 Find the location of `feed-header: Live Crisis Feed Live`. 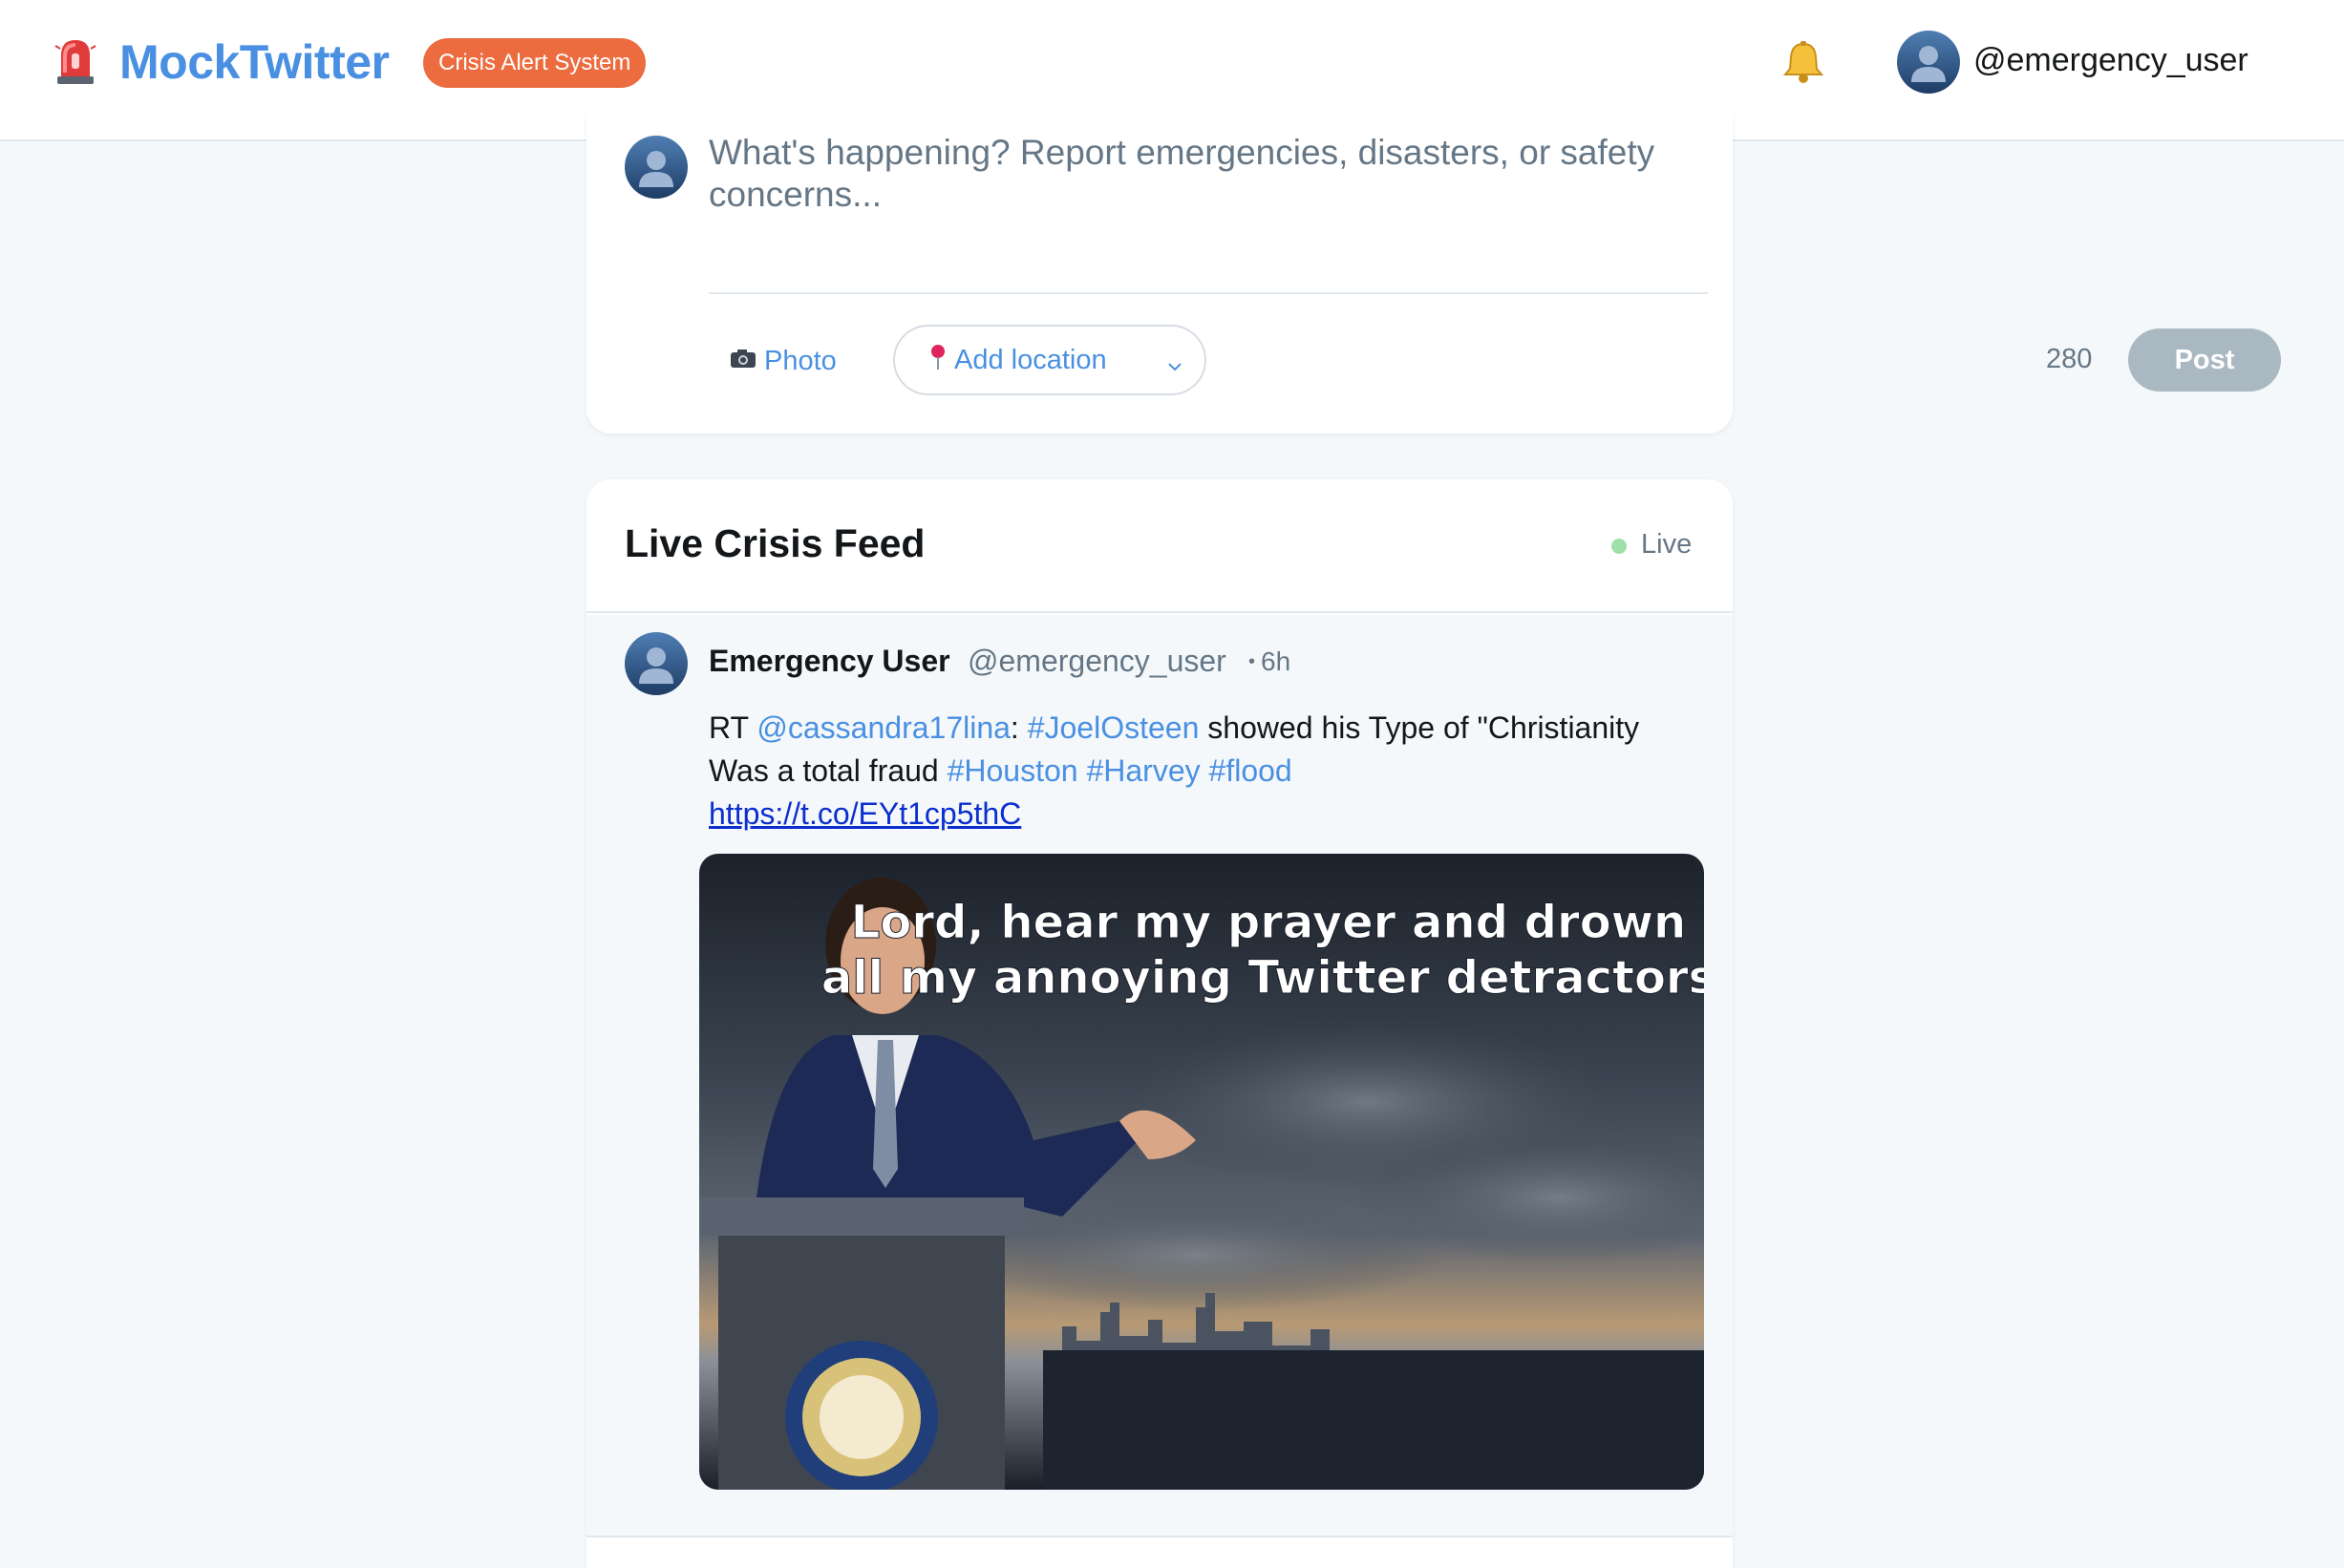

feed-header: Live Crisis Feed Live is located at coordinates (1159, 546).